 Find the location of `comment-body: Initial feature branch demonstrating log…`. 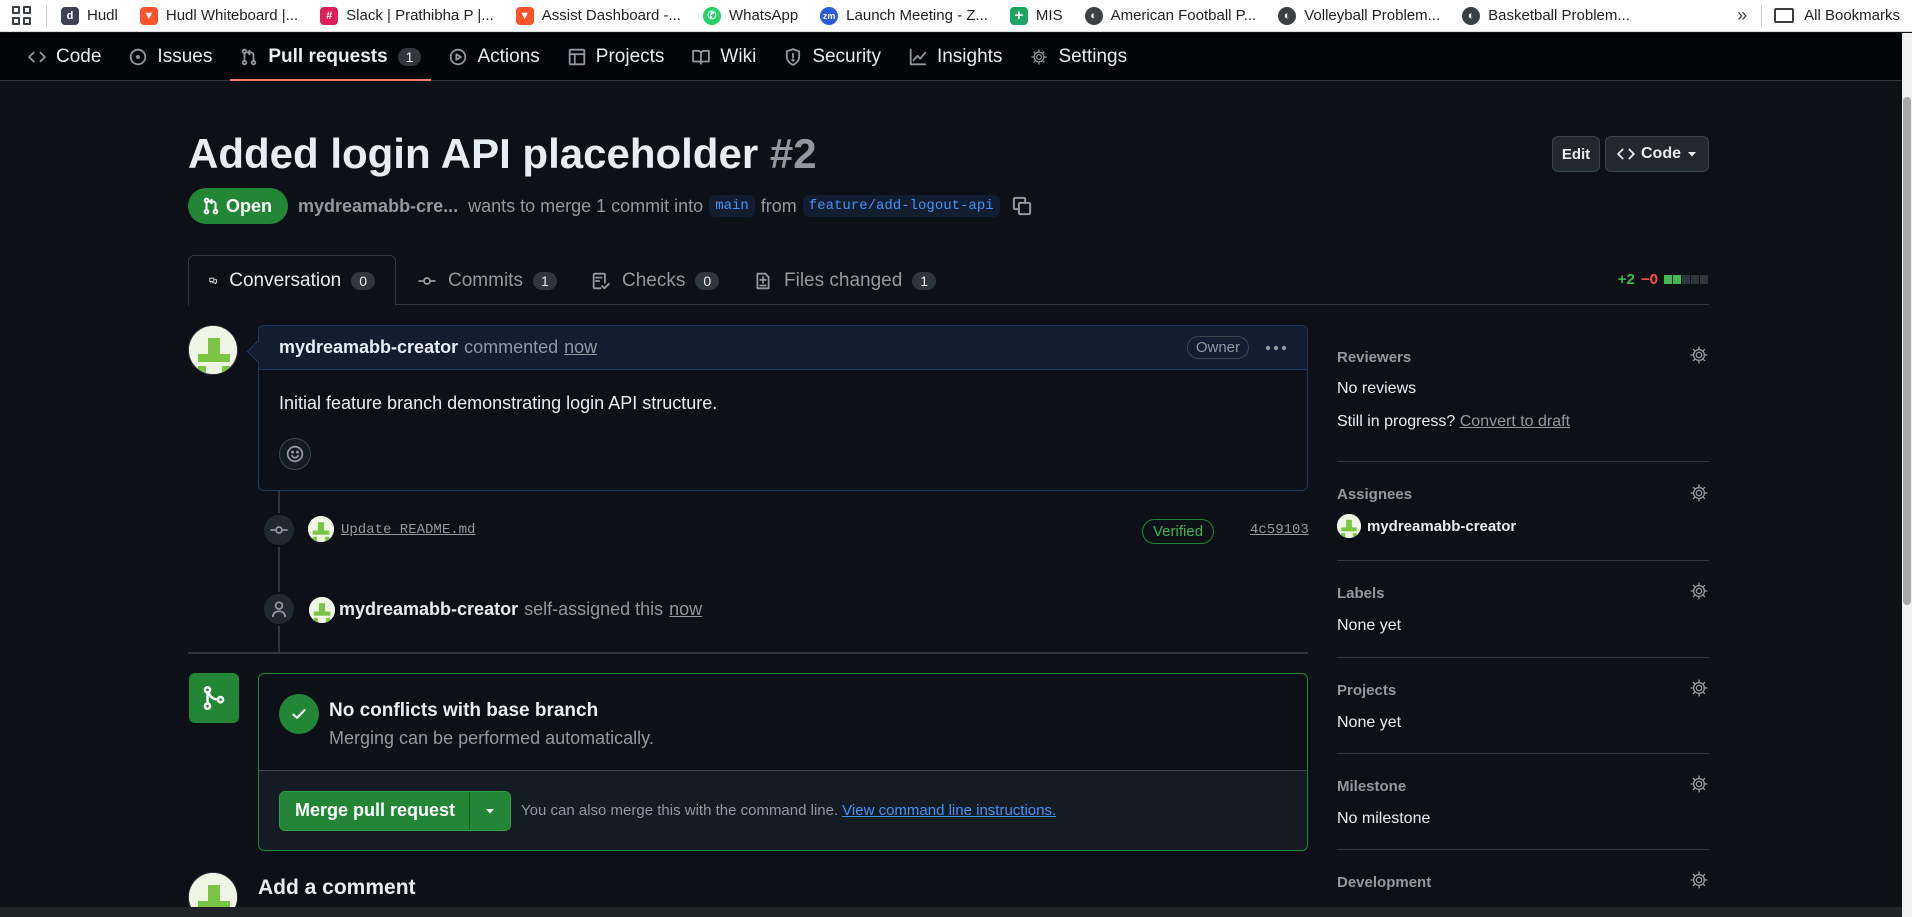

comment-body: Initial feature branch demonstrating log… is located at coordinates (498, 403).